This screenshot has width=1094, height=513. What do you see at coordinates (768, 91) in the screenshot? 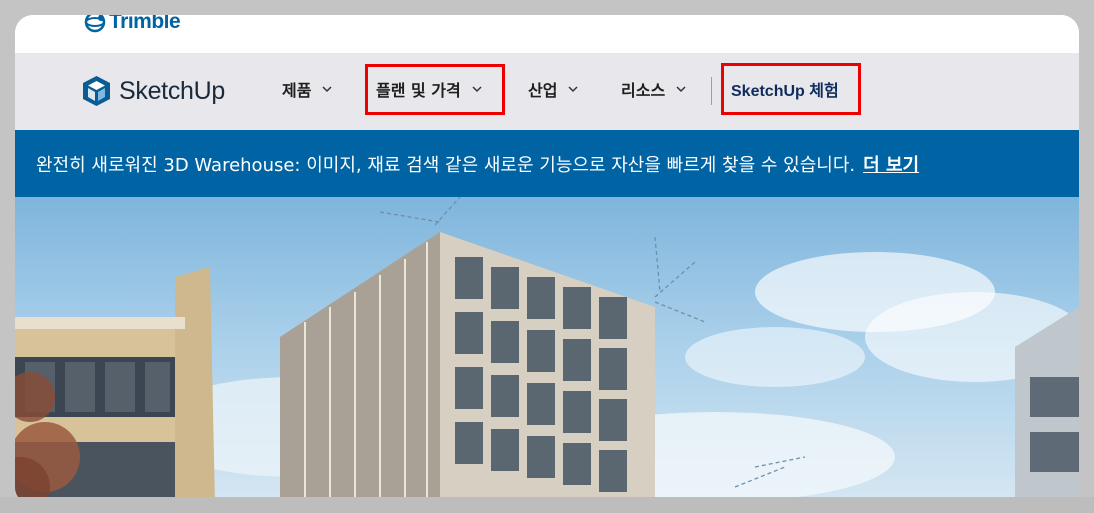
I see `cta-brand: SketchUp` at bounding box center [768, 91].